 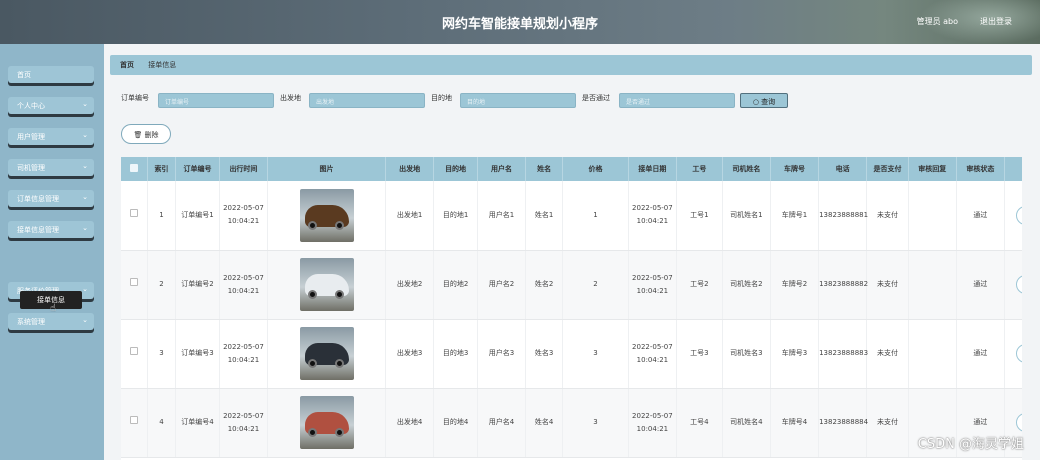 What do you see at coordinates (146, 134) in the screenshot?
I see `delete-button: 🗑 删除` at bounding box center [146, 134].